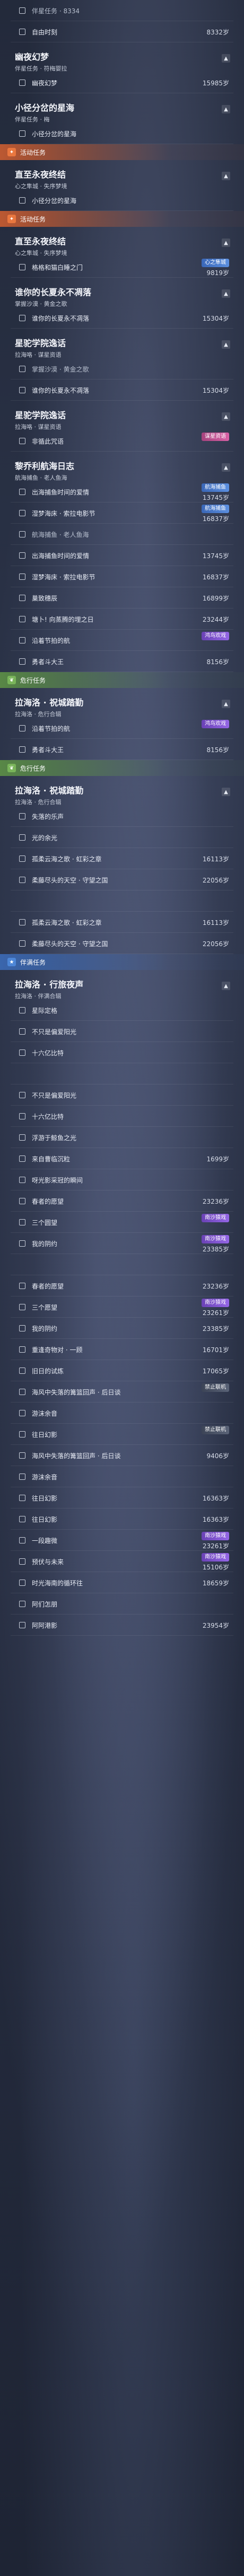 This screenshot has width=244, height=2576. What do you see at coordinates (122, 1307) in the screenshot?
I see `quest-step: 三个愿望 南沙猿戏 23261岁` at bounding box center [122, 1307].